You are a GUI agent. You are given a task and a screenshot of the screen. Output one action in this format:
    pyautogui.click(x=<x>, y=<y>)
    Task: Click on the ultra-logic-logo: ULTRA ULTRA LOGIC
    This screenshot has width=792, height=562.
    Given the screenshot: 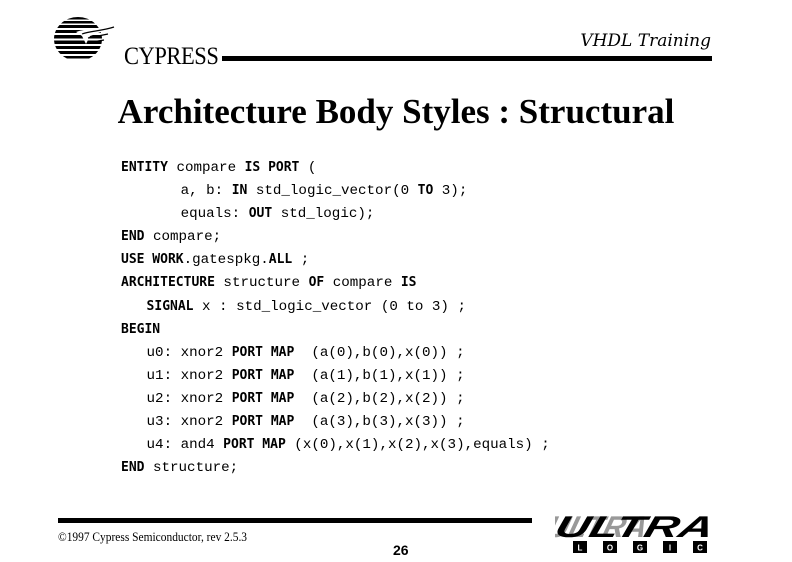 What is the action you would take?
    pyautogui.click(x=636, y=534)
    